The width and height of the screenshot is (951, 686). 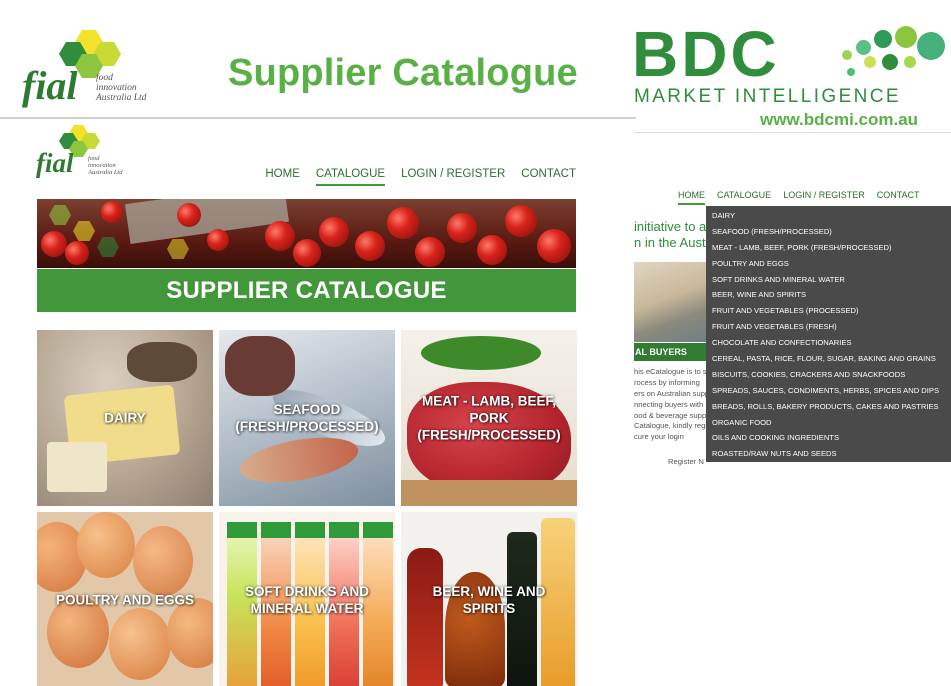 I want to click on site-logo-wordmark: fial, so click(x=55, y=163).